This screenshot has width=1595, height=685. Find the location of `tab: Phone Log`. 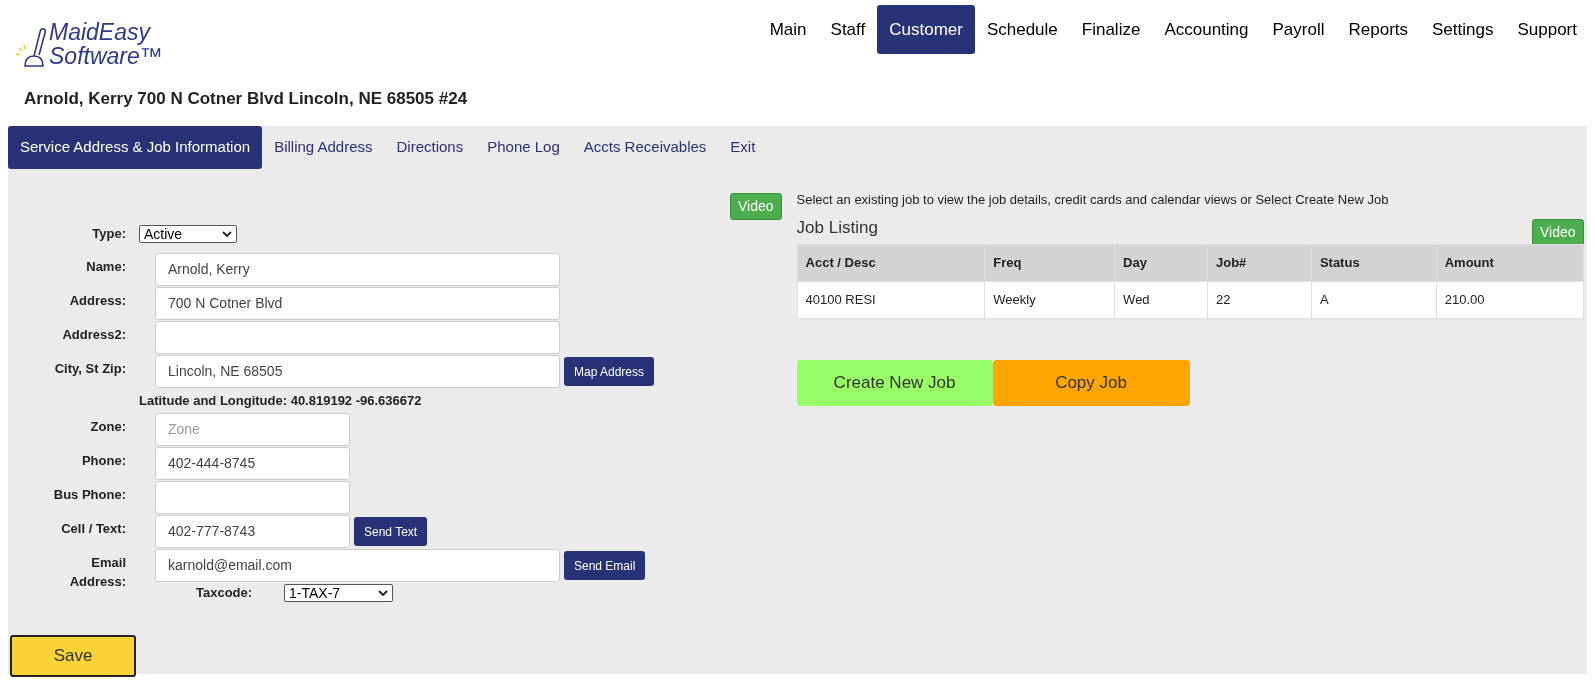

tab: Phone Log is located at coordinates (523, 147).